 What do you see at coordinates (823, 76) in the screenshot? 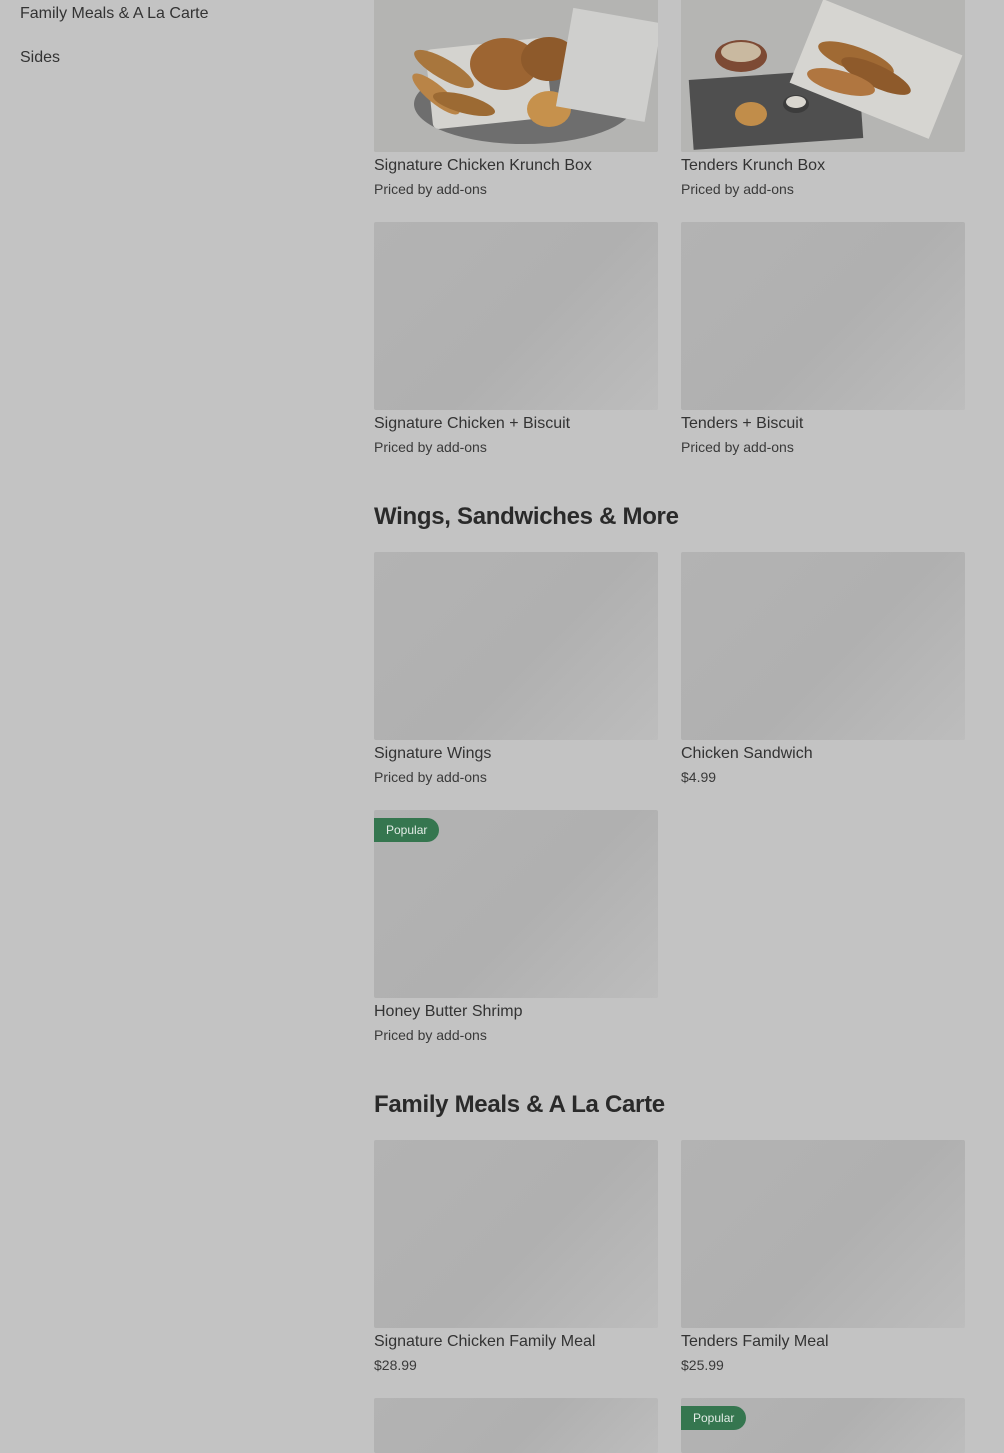
I see `tenders-krunch-box-photo` at bounding box center [823, 76].